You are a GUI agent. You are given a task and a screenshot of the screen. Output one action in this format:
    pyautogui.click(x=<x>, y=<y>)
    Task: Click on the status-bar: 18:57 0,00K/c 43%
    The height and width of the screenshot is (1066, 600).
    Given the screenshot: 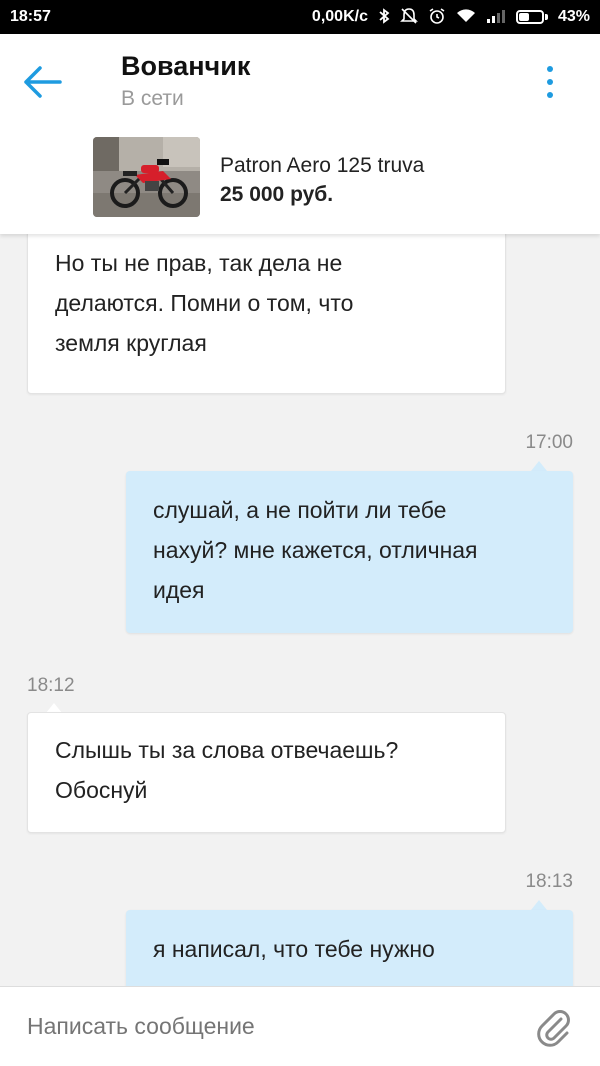 What is the action you would take?
    pyautogui.click(x=300, y=17)
    